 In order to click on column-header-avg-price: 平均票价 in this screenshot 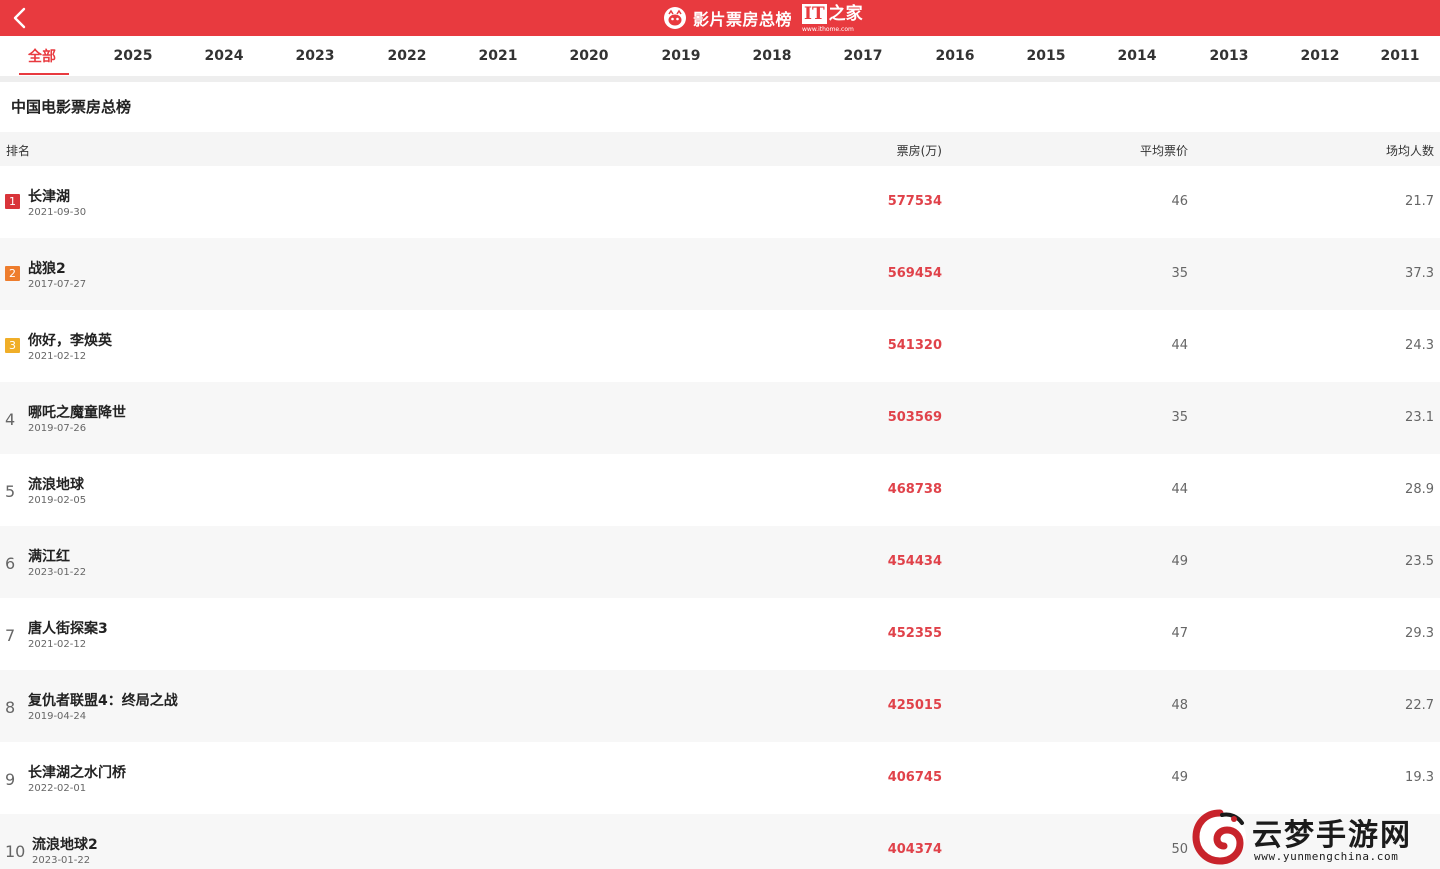, I will do `click(1164, 150)`.